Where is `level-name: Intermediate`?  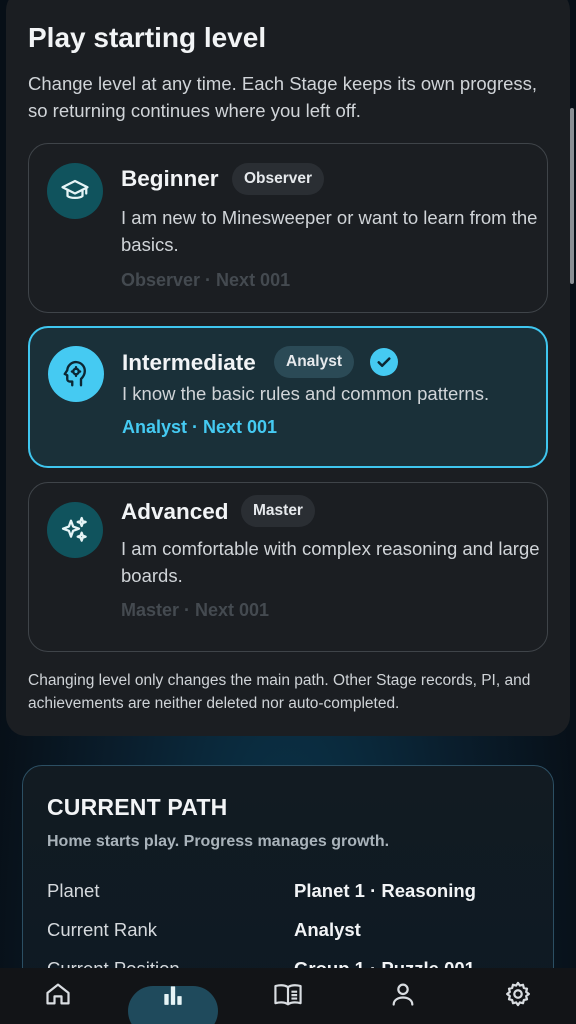 level-name: Intermediate is located at coordinates (189, 362).